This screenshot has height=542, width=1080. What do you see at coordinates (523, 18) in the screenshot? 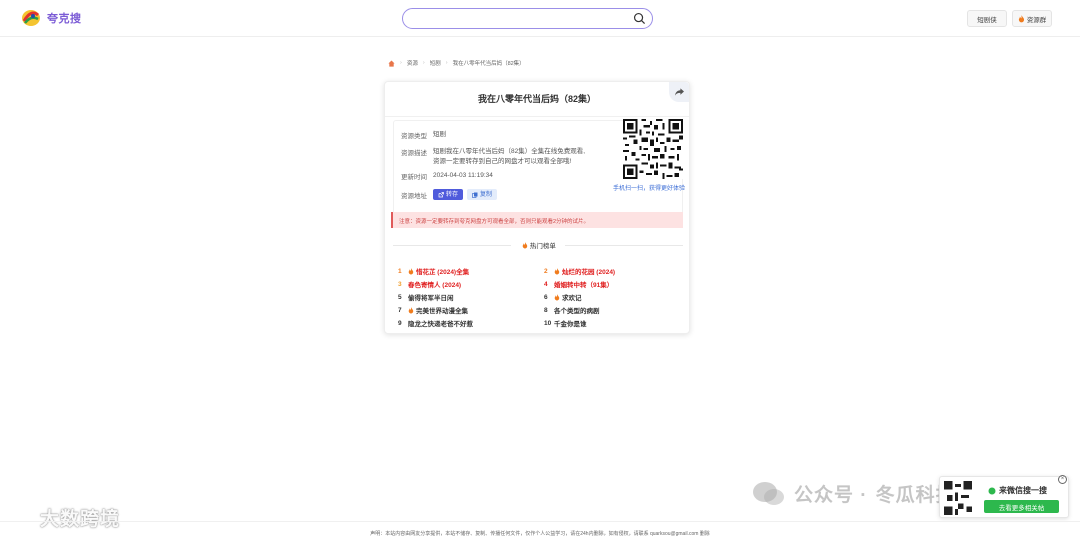
I see `search-input` at bounding box center [523, 18].